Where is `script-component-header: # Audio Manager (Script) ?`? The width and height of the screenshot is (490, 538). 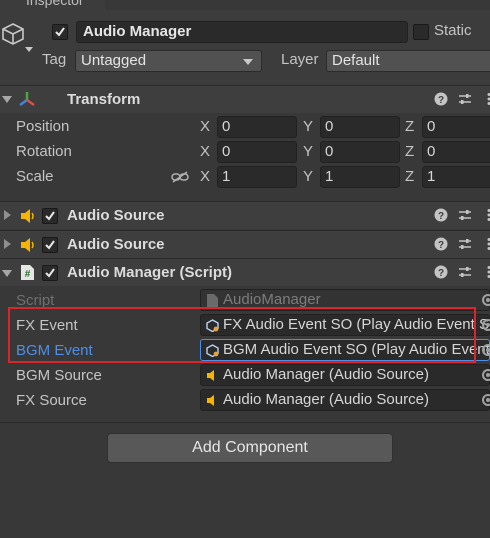 script-component-header: # Audio Manager (Script) ? is located at coordinates (245, 272).